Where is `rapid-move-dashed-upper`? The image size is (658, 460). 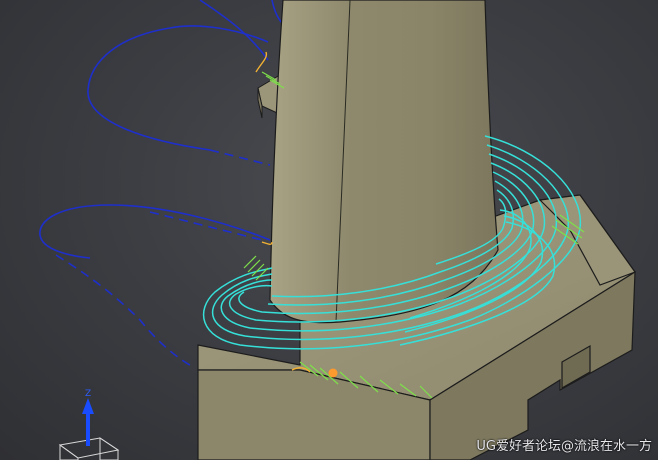 rapid-move-dashed-upper is located at coordinates (240, 157).